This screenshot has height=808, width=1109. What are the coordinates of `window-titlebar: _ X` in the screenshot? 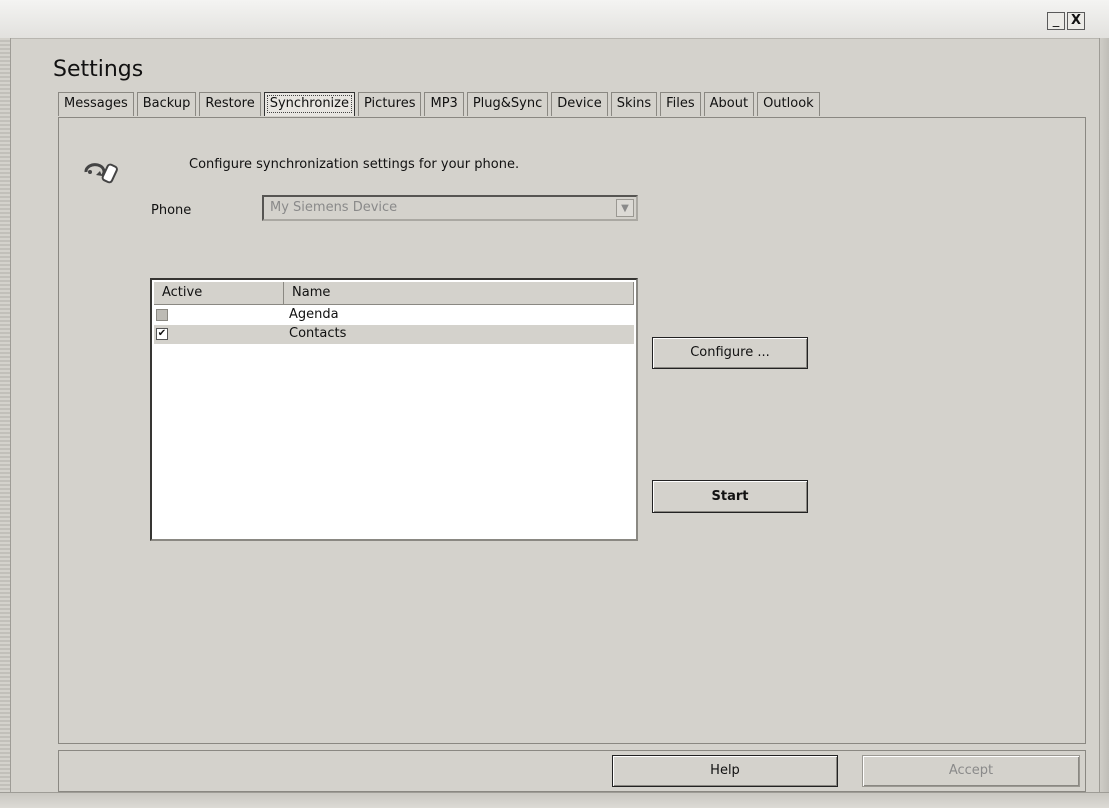 It's located at (554, 19).